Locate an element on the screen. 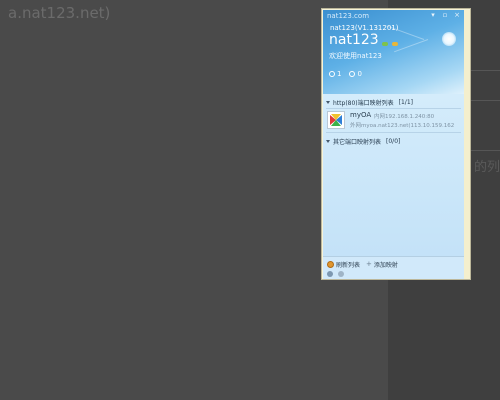 This screenshot has height=400, width=500. app-icon is located at coordinates (336, 120).